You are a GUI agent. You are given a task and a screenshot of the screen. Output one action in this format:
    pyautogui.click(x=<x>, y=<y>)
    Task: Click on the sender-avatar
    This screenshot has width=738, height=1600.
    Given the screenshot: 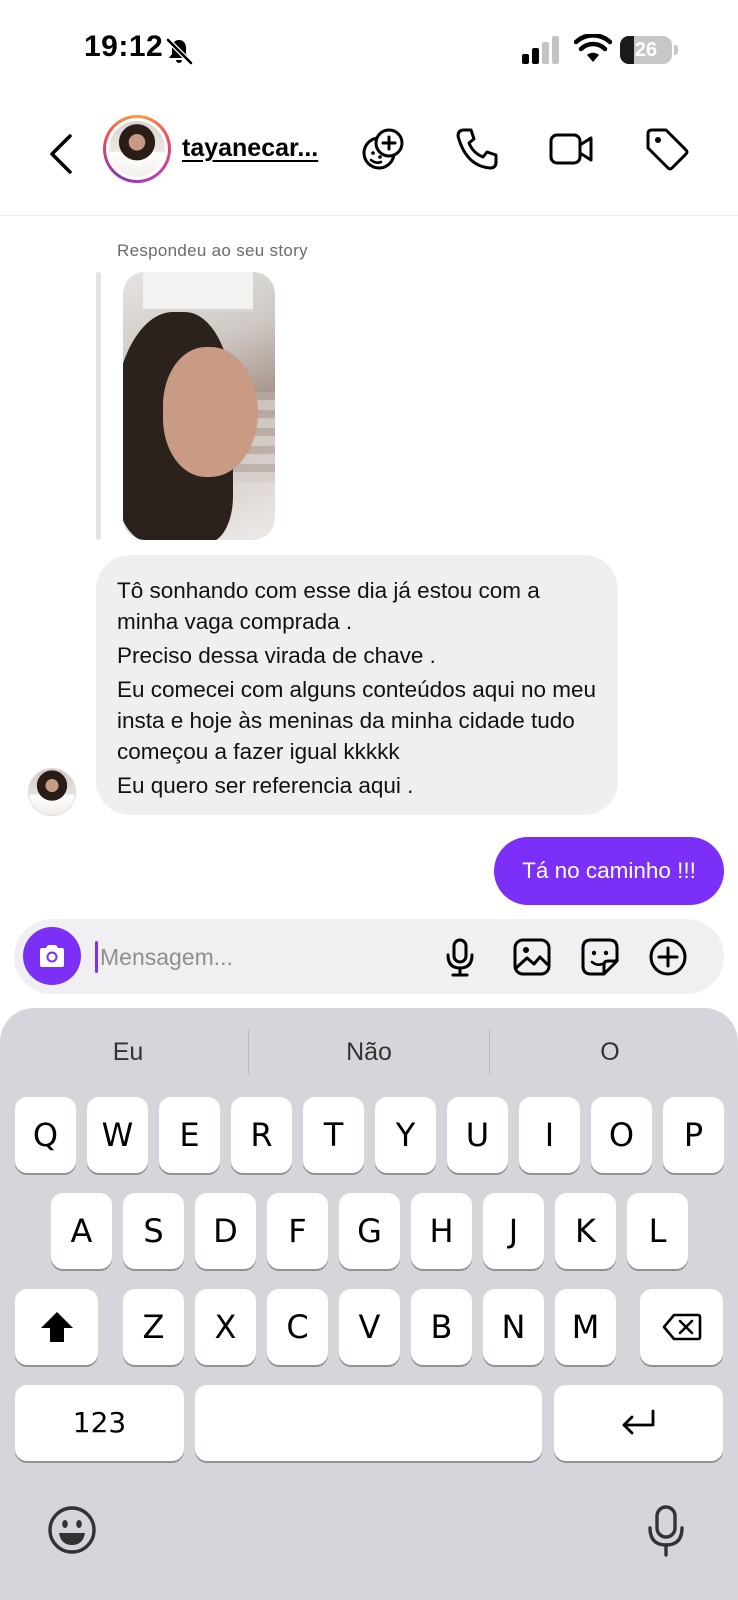 What is the action you would take?
    pyautogui.click(x=52, y=792)
    